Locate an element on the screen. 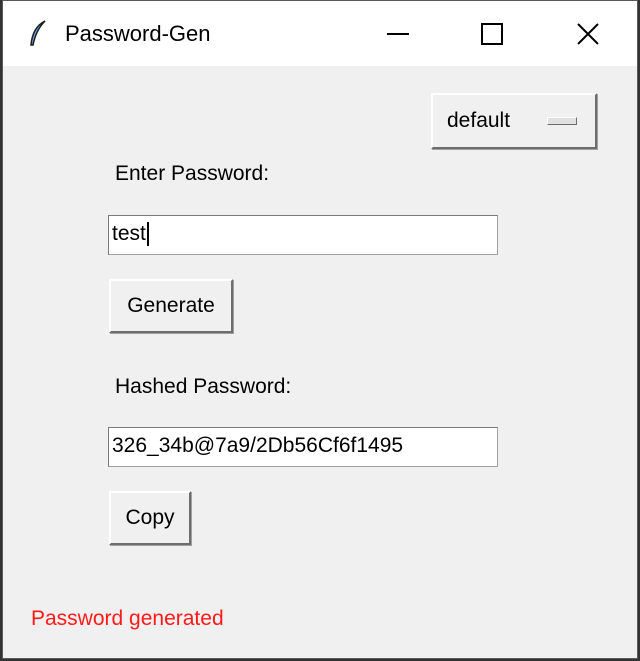 The width and height of the screenshot is (640, 661). minimize-button is located at coordinates (398, 34).